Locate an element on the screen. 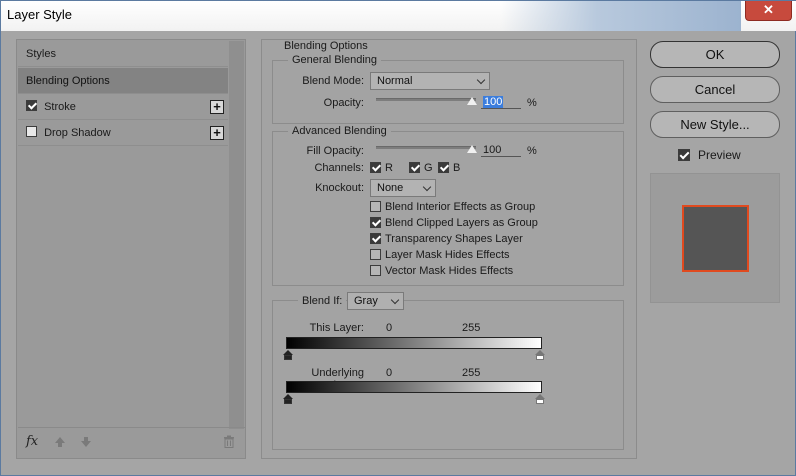 The width and height of the screenshot is (796, 476). fill-opacity-input: 100 is located at coordinates (501, 150).